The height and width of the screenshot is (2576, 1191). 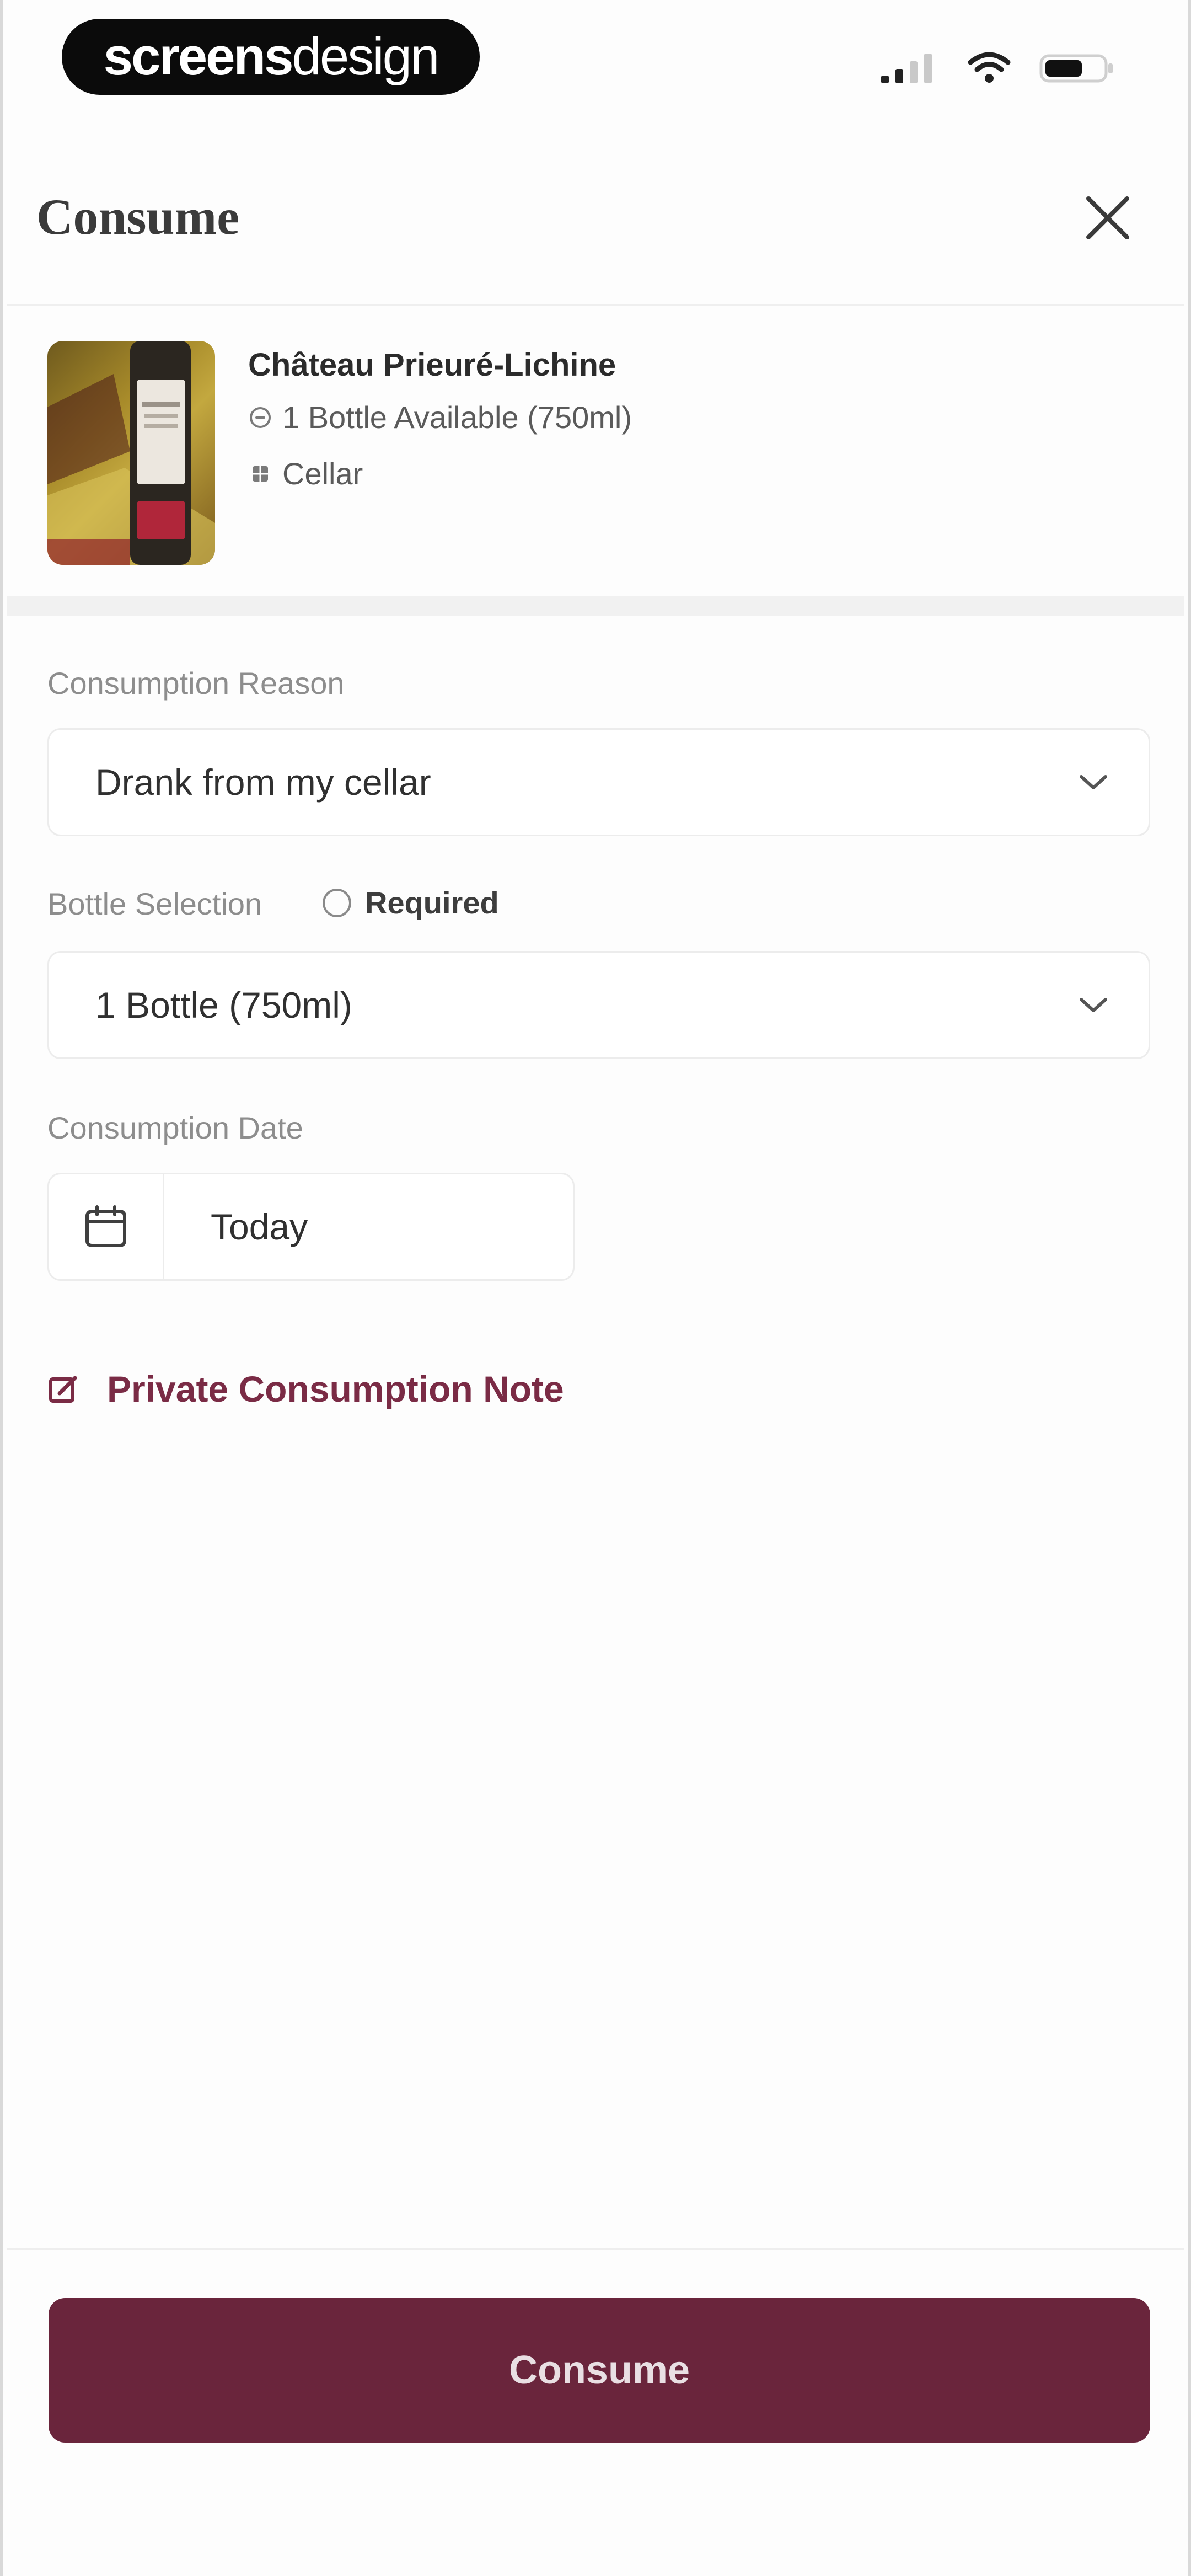 I want to click on wine-bottle-image, so click(x=131, y=453).